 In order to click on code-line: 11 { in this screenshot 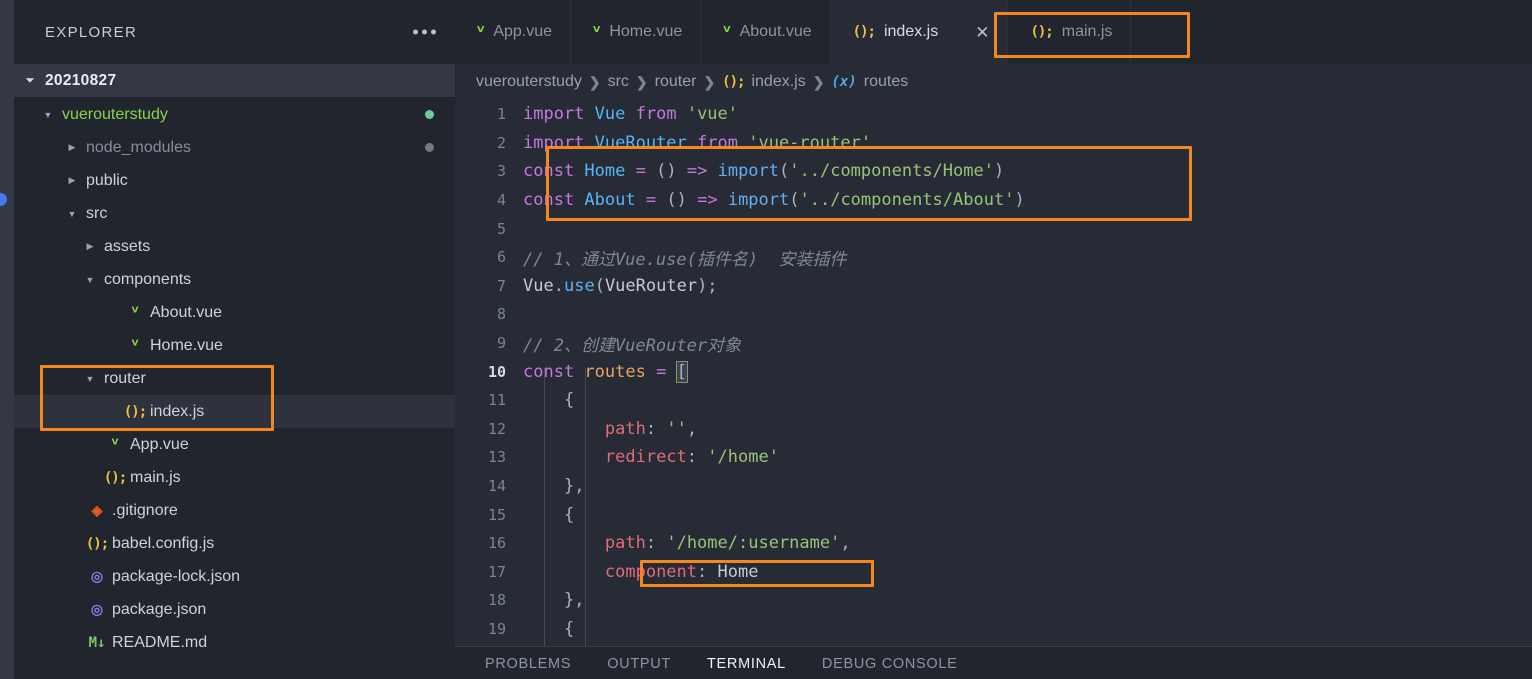, I will do `click(993, 400)`.